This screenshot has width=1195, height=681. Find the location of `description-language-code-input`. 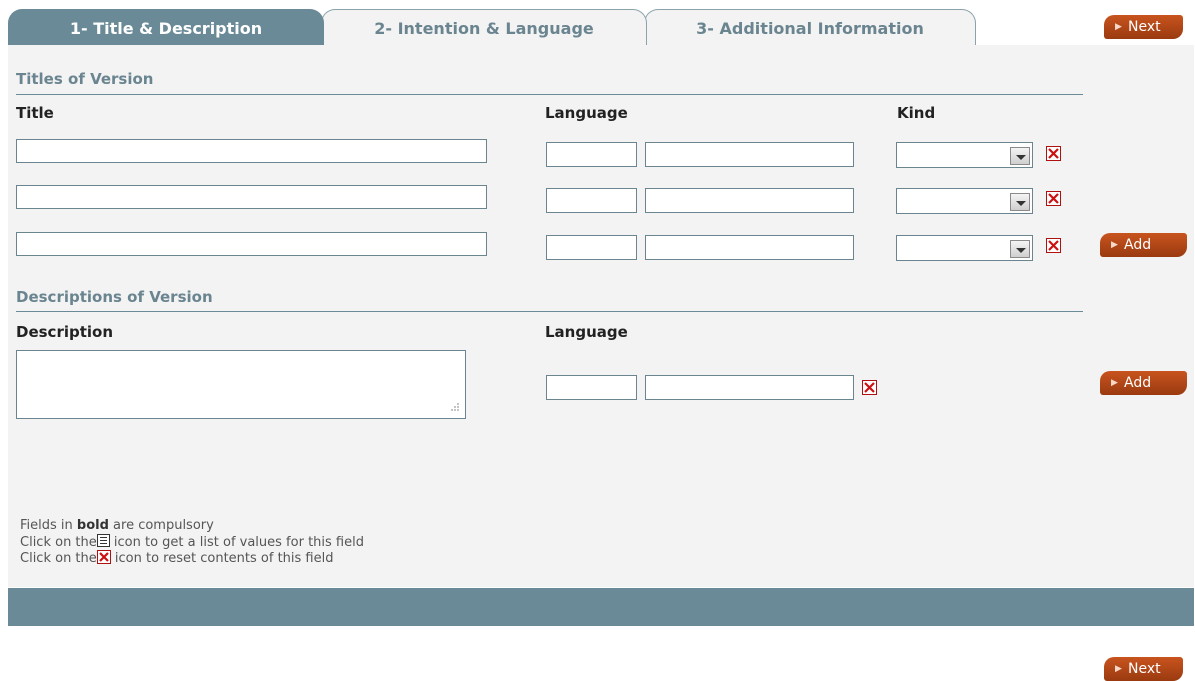

description-language-code-input is located at coordinates (591, 387).